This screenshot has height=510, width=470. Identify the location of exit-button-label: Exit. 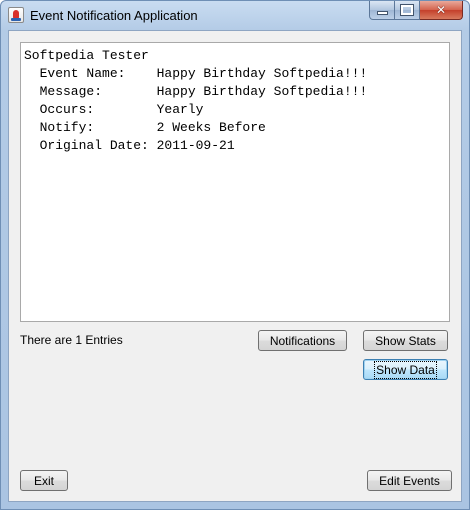
(43, 480).